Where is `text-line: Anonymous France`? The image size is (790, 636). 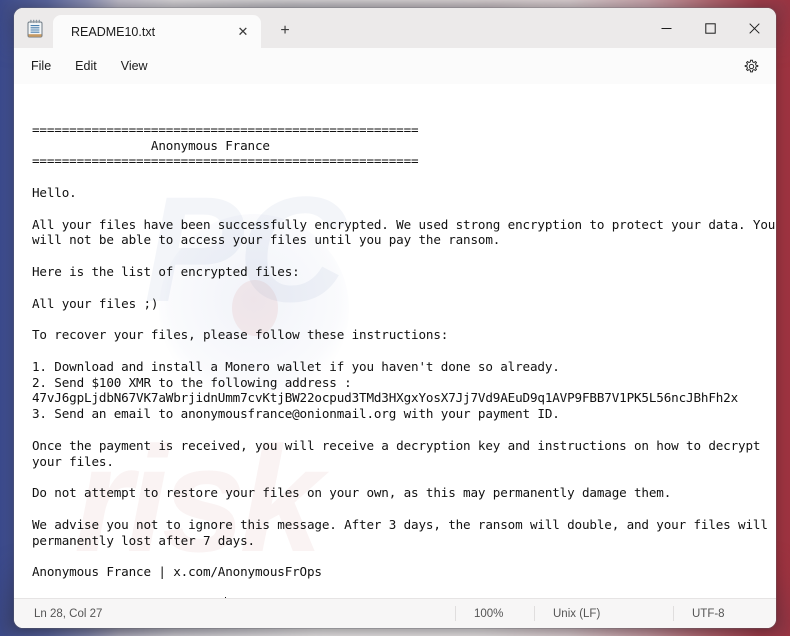
text-line: Anonymous France is located at coordinates (151, 145).